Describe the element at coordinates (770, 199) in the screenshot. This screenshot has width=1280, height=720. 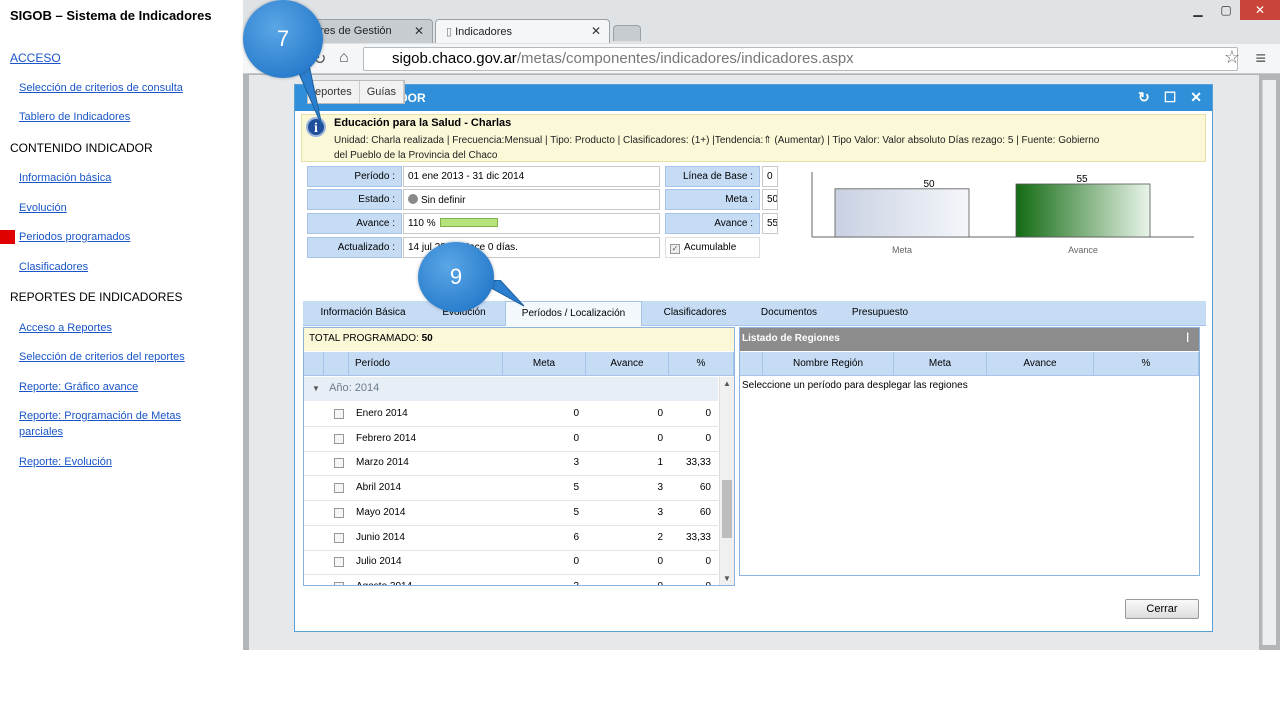
I see `meta-value: 50` at that location.